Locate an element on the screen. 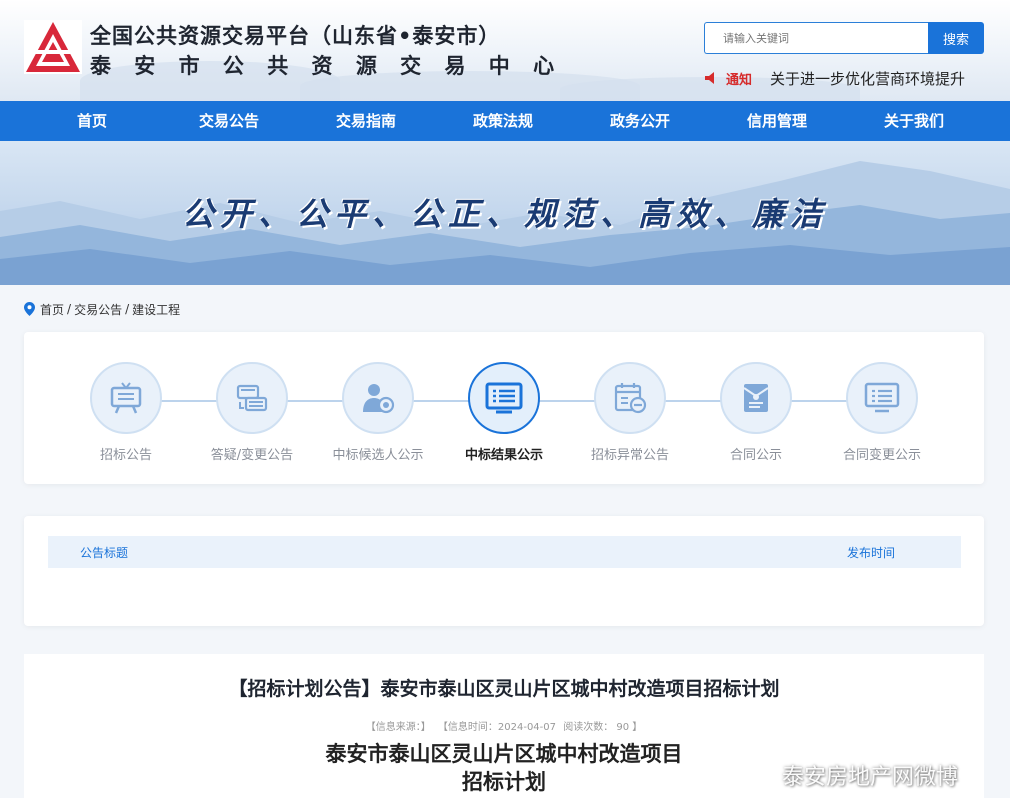 This screenshot has width=1010, height=798. calendar-minus-icon is located at coordinates (630, 398).